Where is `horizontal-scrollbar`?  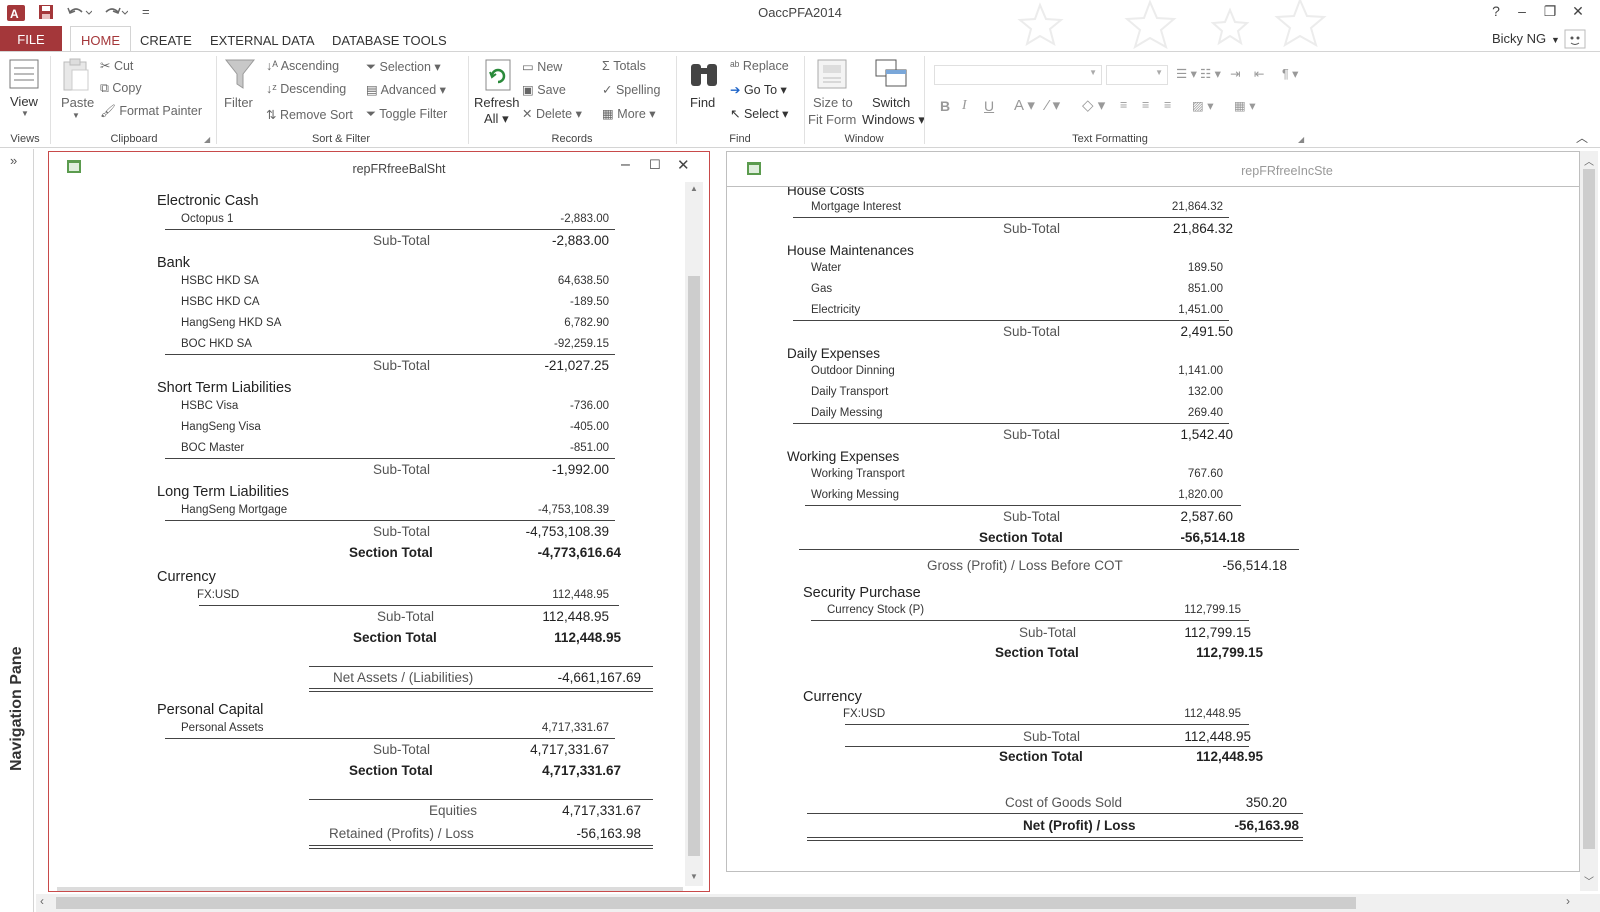
horizontal-scrollbar is located at coordinates (370, 889).